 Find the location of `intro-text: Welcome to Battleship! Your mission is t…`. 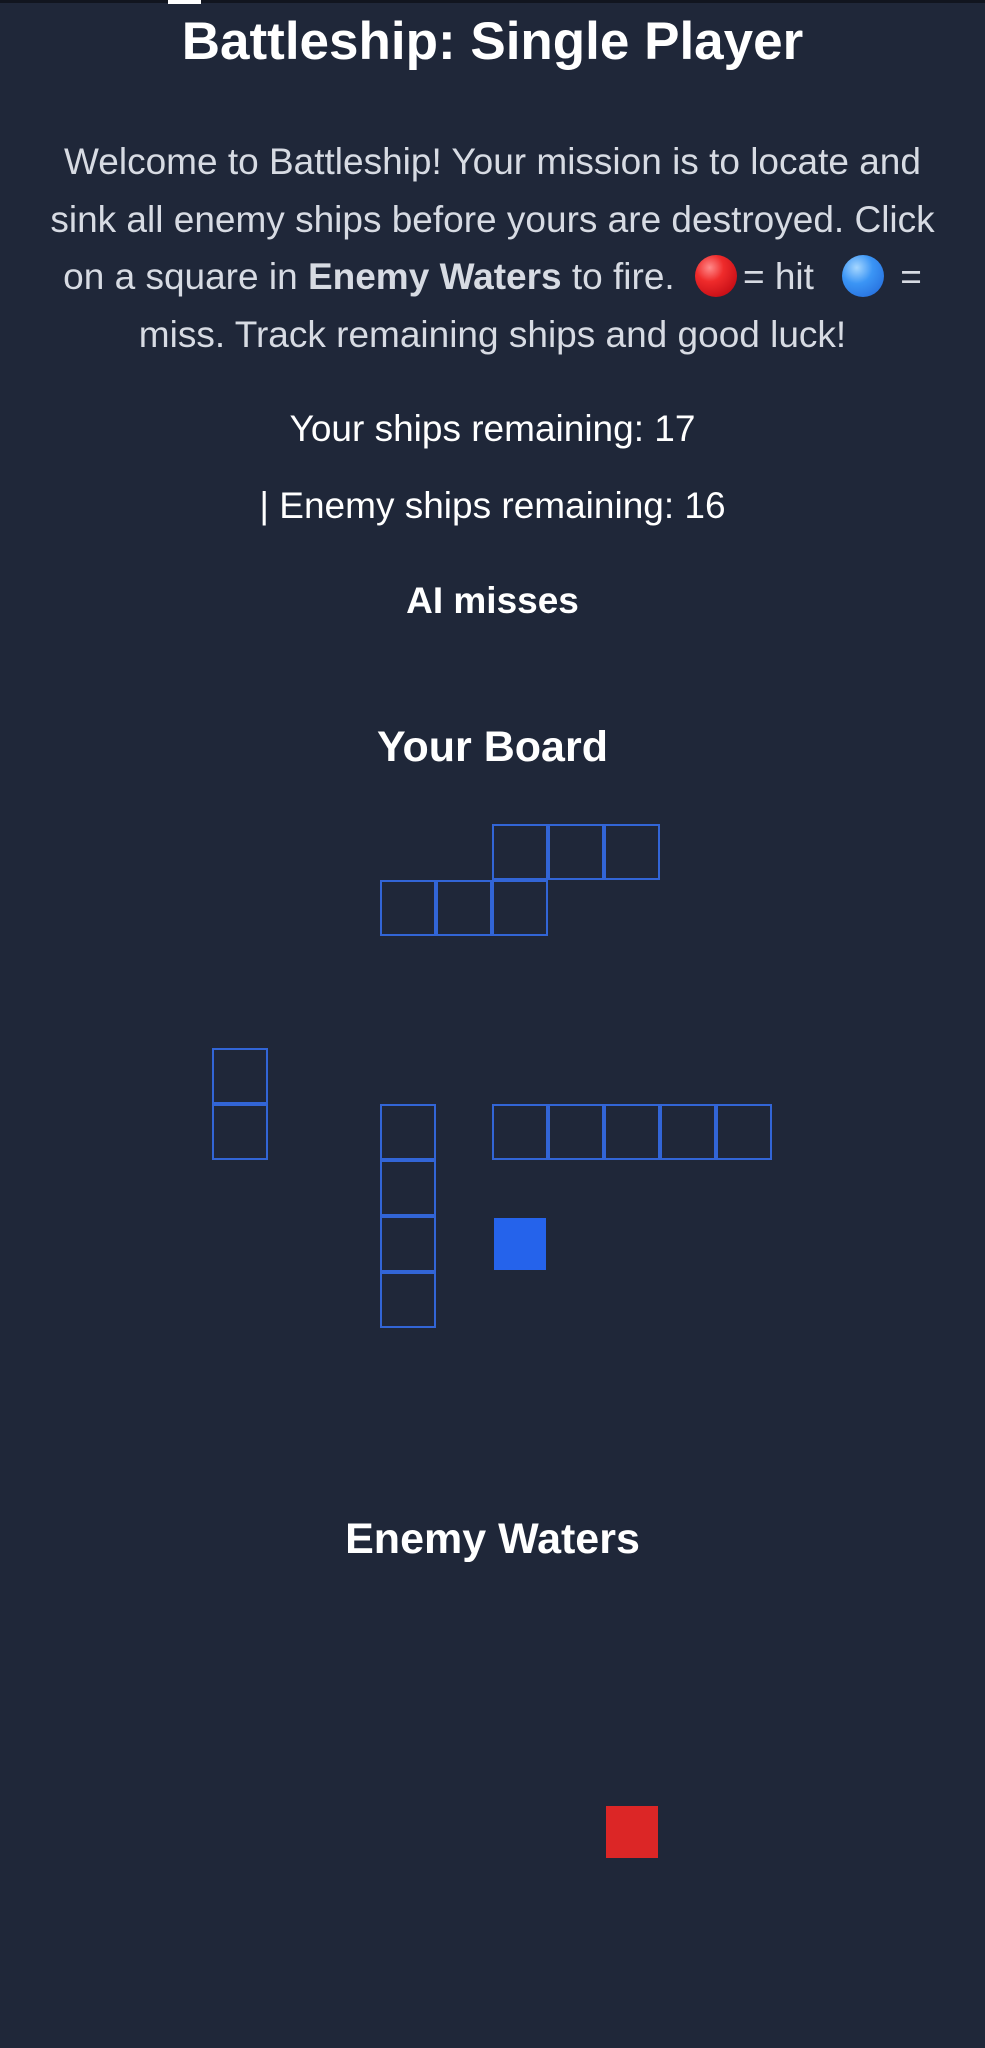

intro-text: Welcome to Battleship! Your mission is t… is located at coordinates (492, 248).